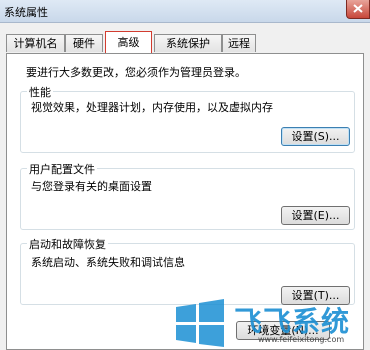 This screenshot has width=370, height=350. I want to click on watermark-text: 飞飞系统, so click(292, 321).